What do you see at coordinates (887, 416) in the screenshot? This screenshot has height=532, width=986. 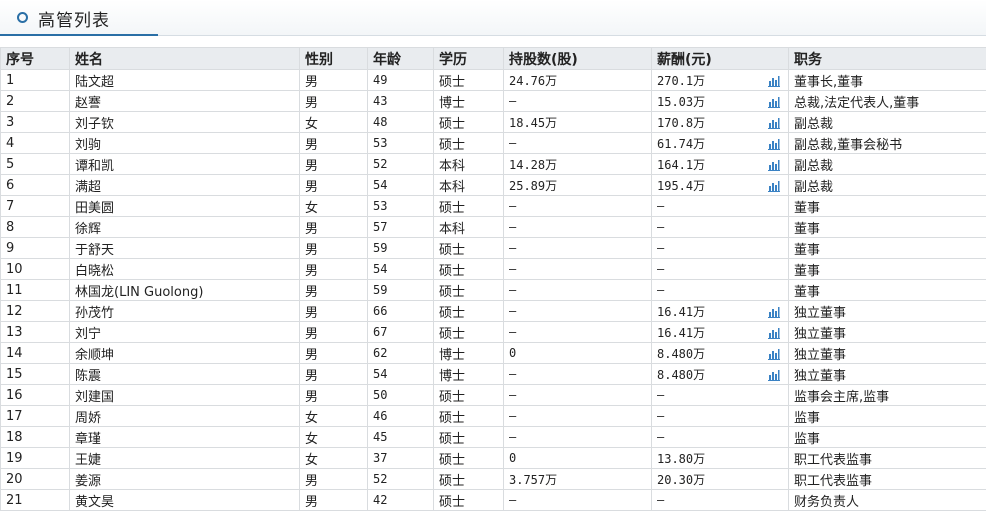 I see `cell-position: 监事` at bounding box center [887, 416].